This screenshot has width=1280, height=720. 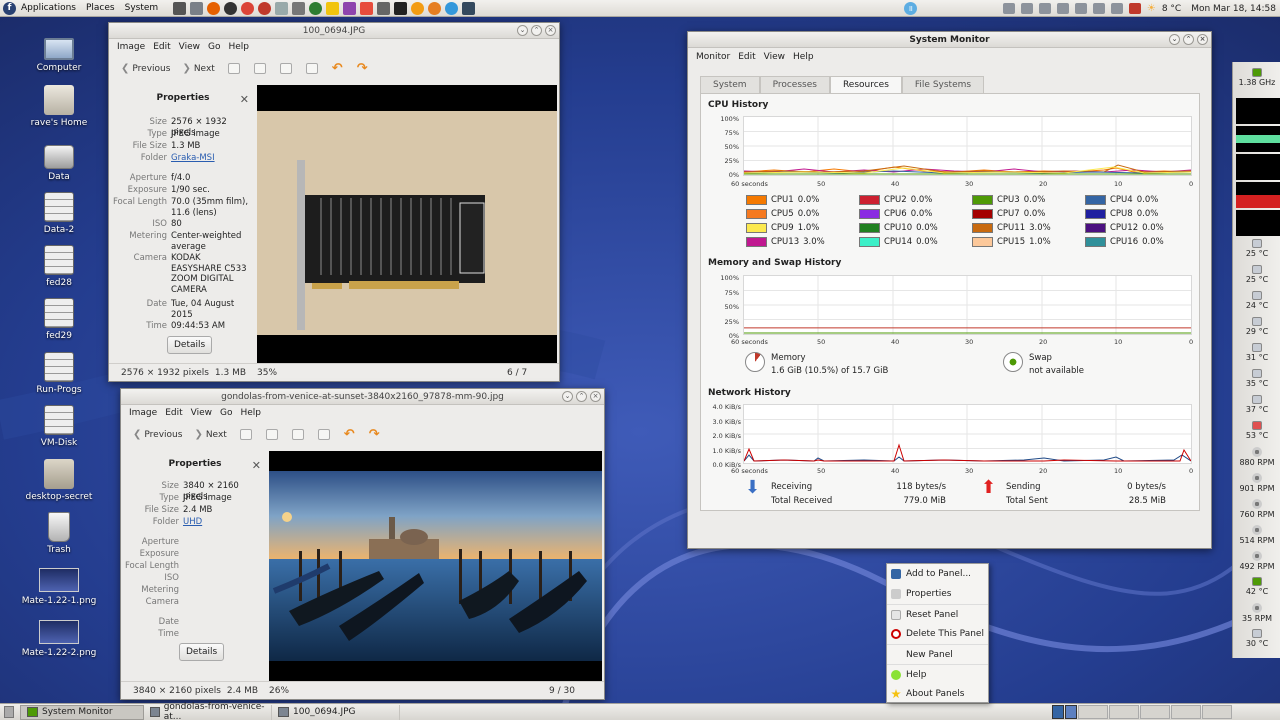 I want to click on temp-sensor-7: 37 °C, so click(x=1256, y=404).